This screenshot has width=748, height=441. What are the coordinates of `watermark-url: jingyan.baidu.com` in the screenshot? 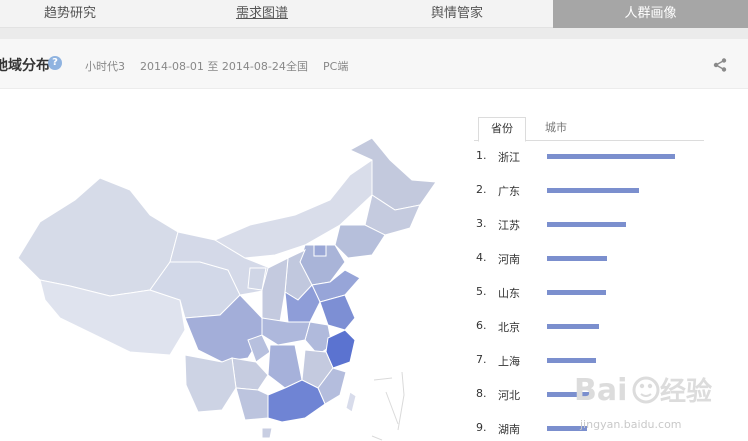 It's located at (631, 424).